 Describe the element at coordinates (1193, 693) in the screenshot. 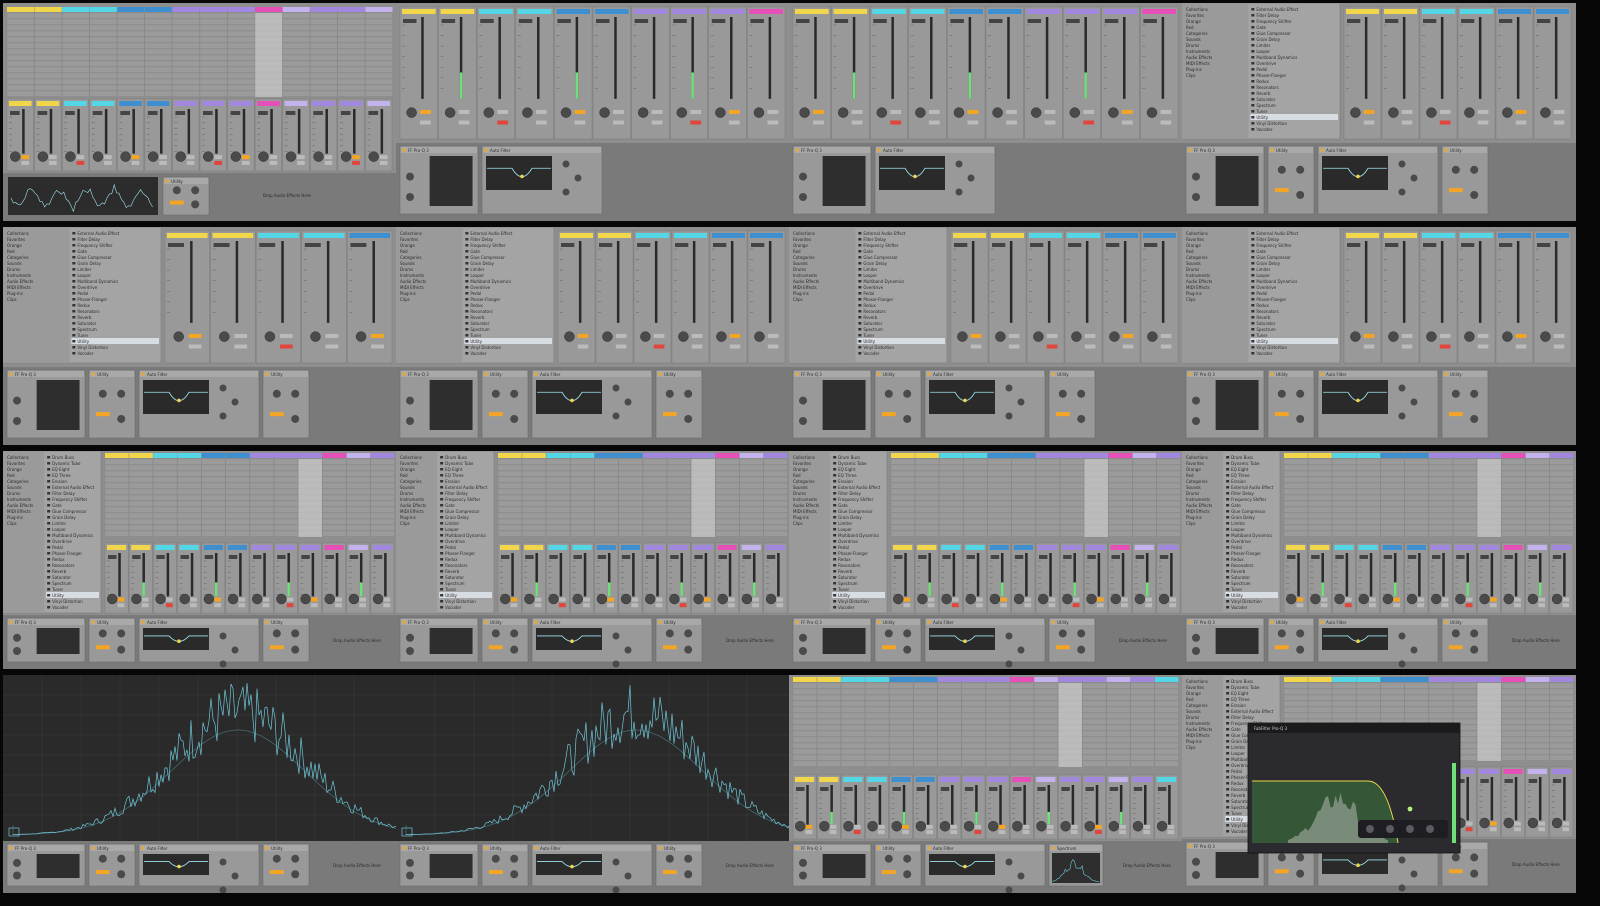

I see `browser-place-item: Orange` at that location.